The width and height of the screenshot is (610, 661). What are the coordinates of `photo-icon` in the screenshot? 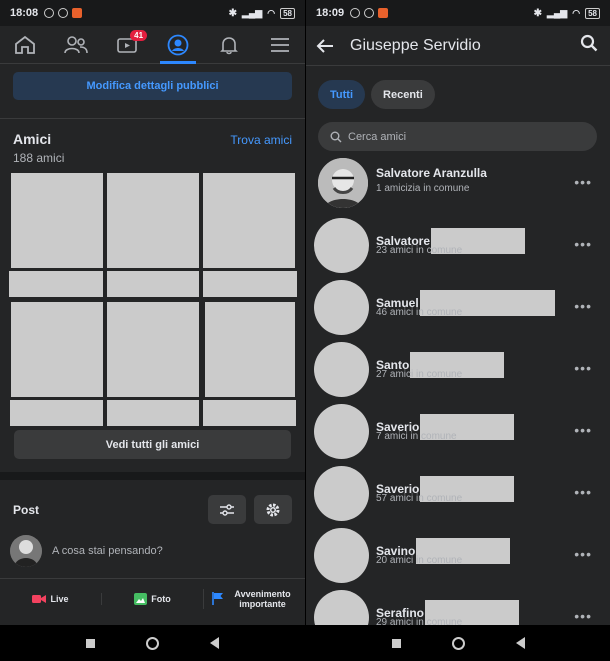 It's located at (141, 598).